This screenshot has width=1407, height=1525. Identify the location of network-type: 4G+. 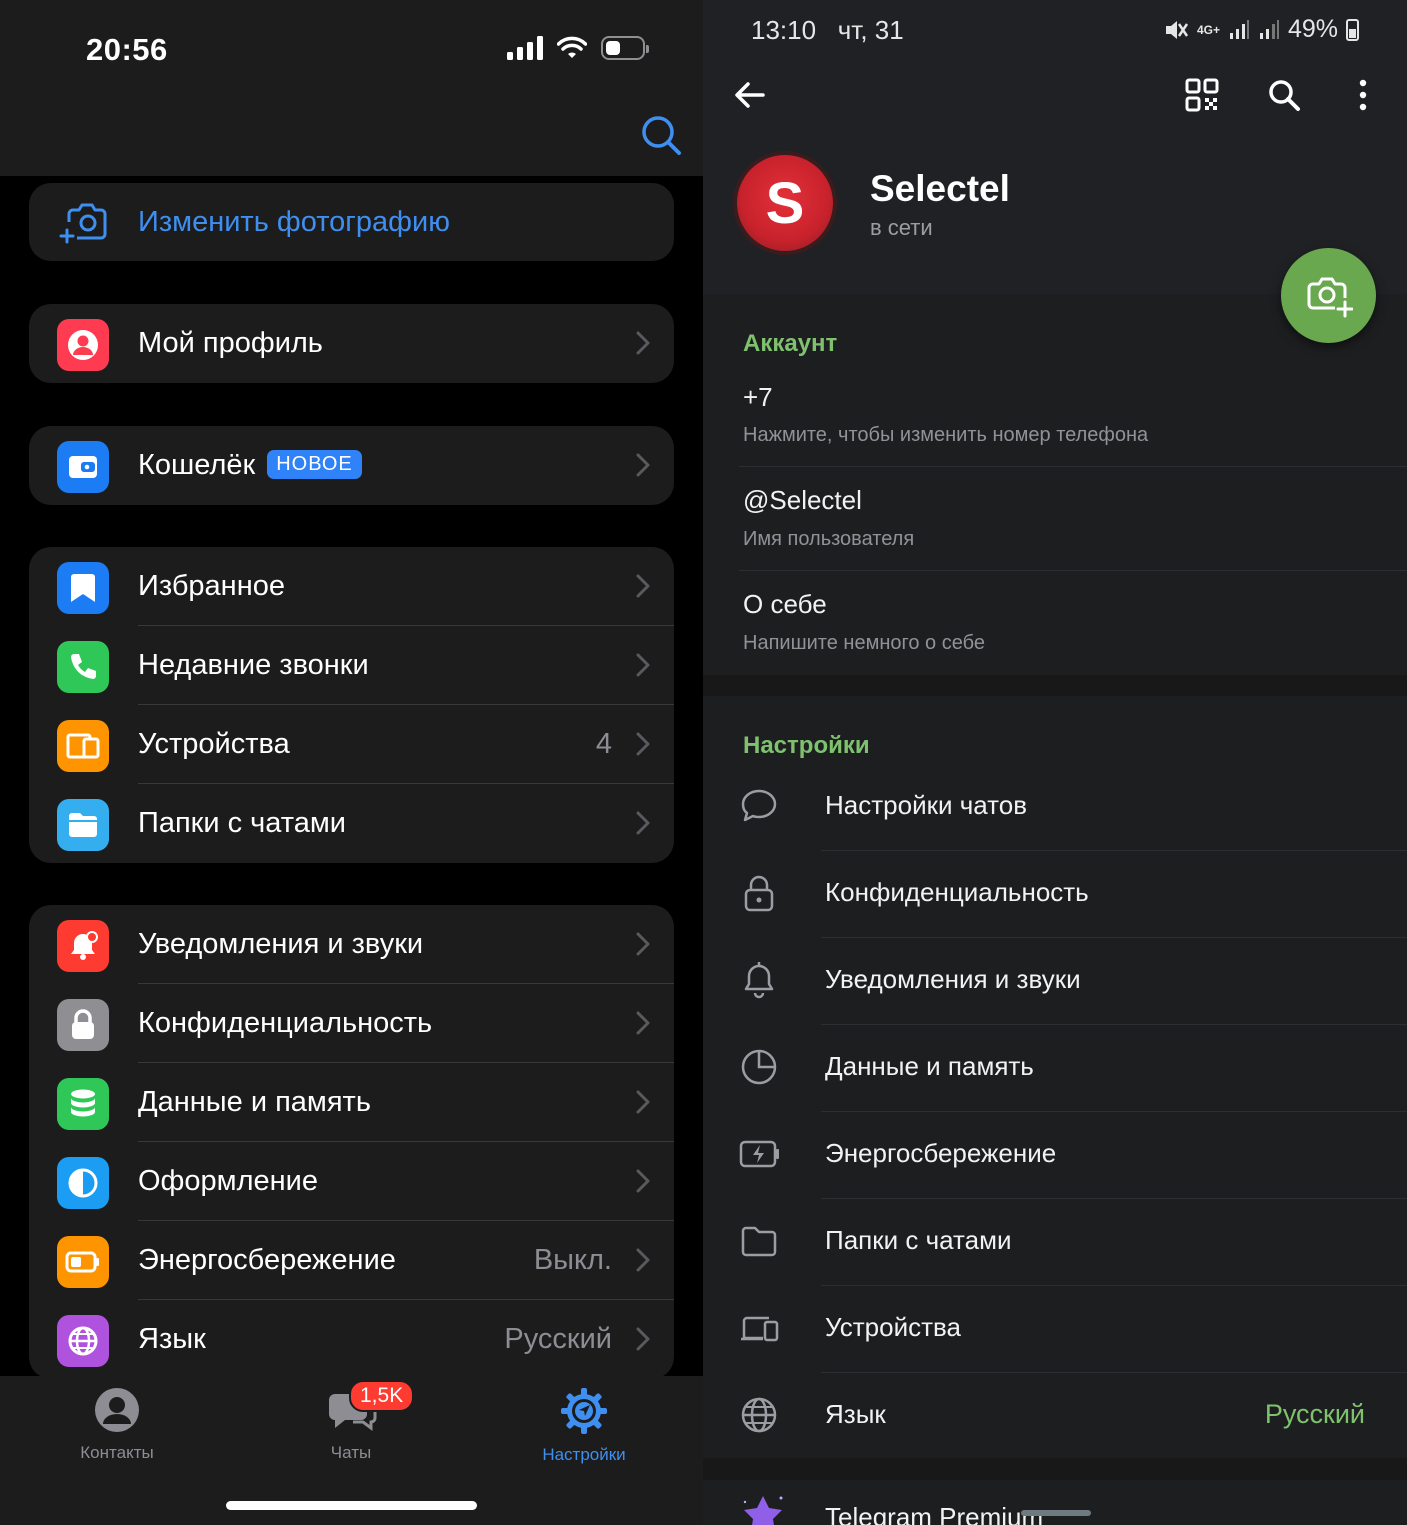
(1208, 29).